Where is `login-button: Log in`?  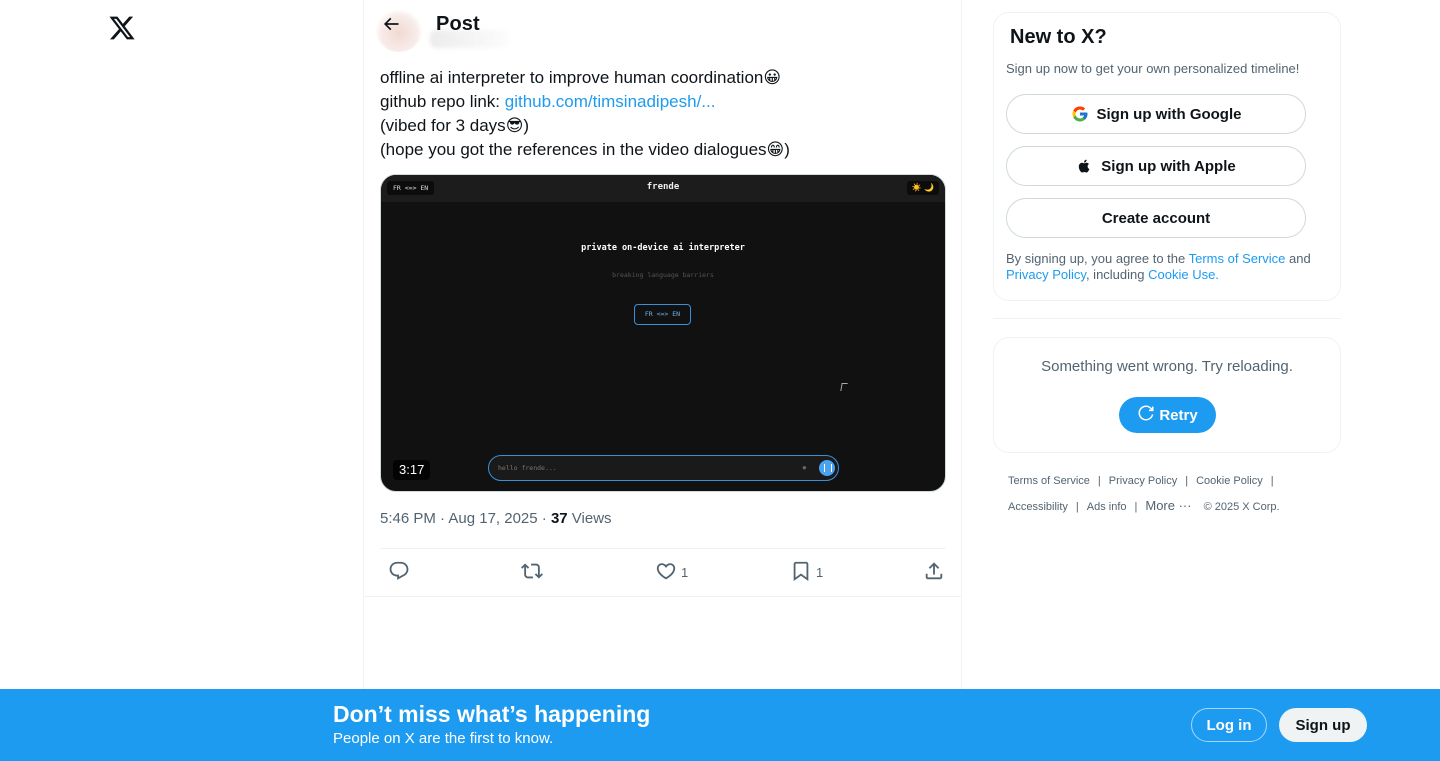 login-button: Log in is located at coordinates (1229, 725).